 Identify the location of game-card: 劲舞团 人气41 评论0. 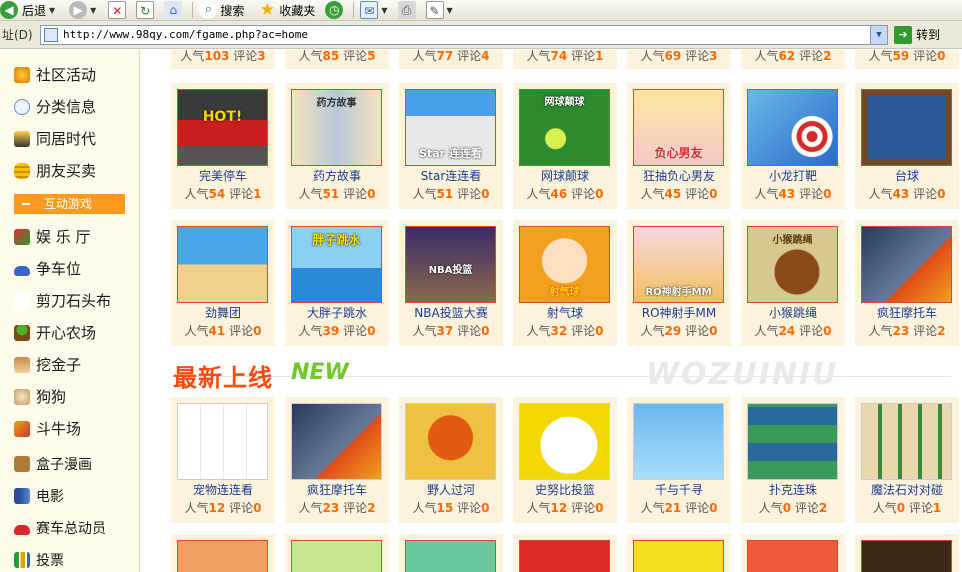
(223, 283).